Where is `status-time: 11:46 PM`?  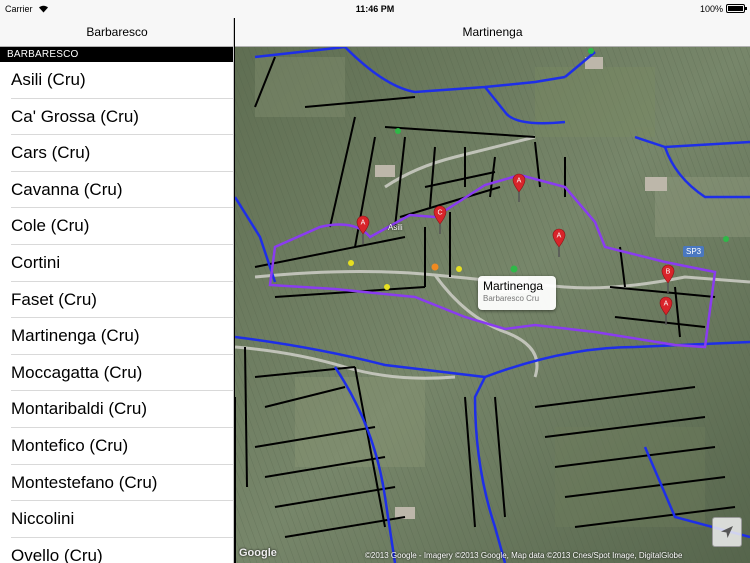
status-time: 11:46 PM is located at coordinates (375, 9).